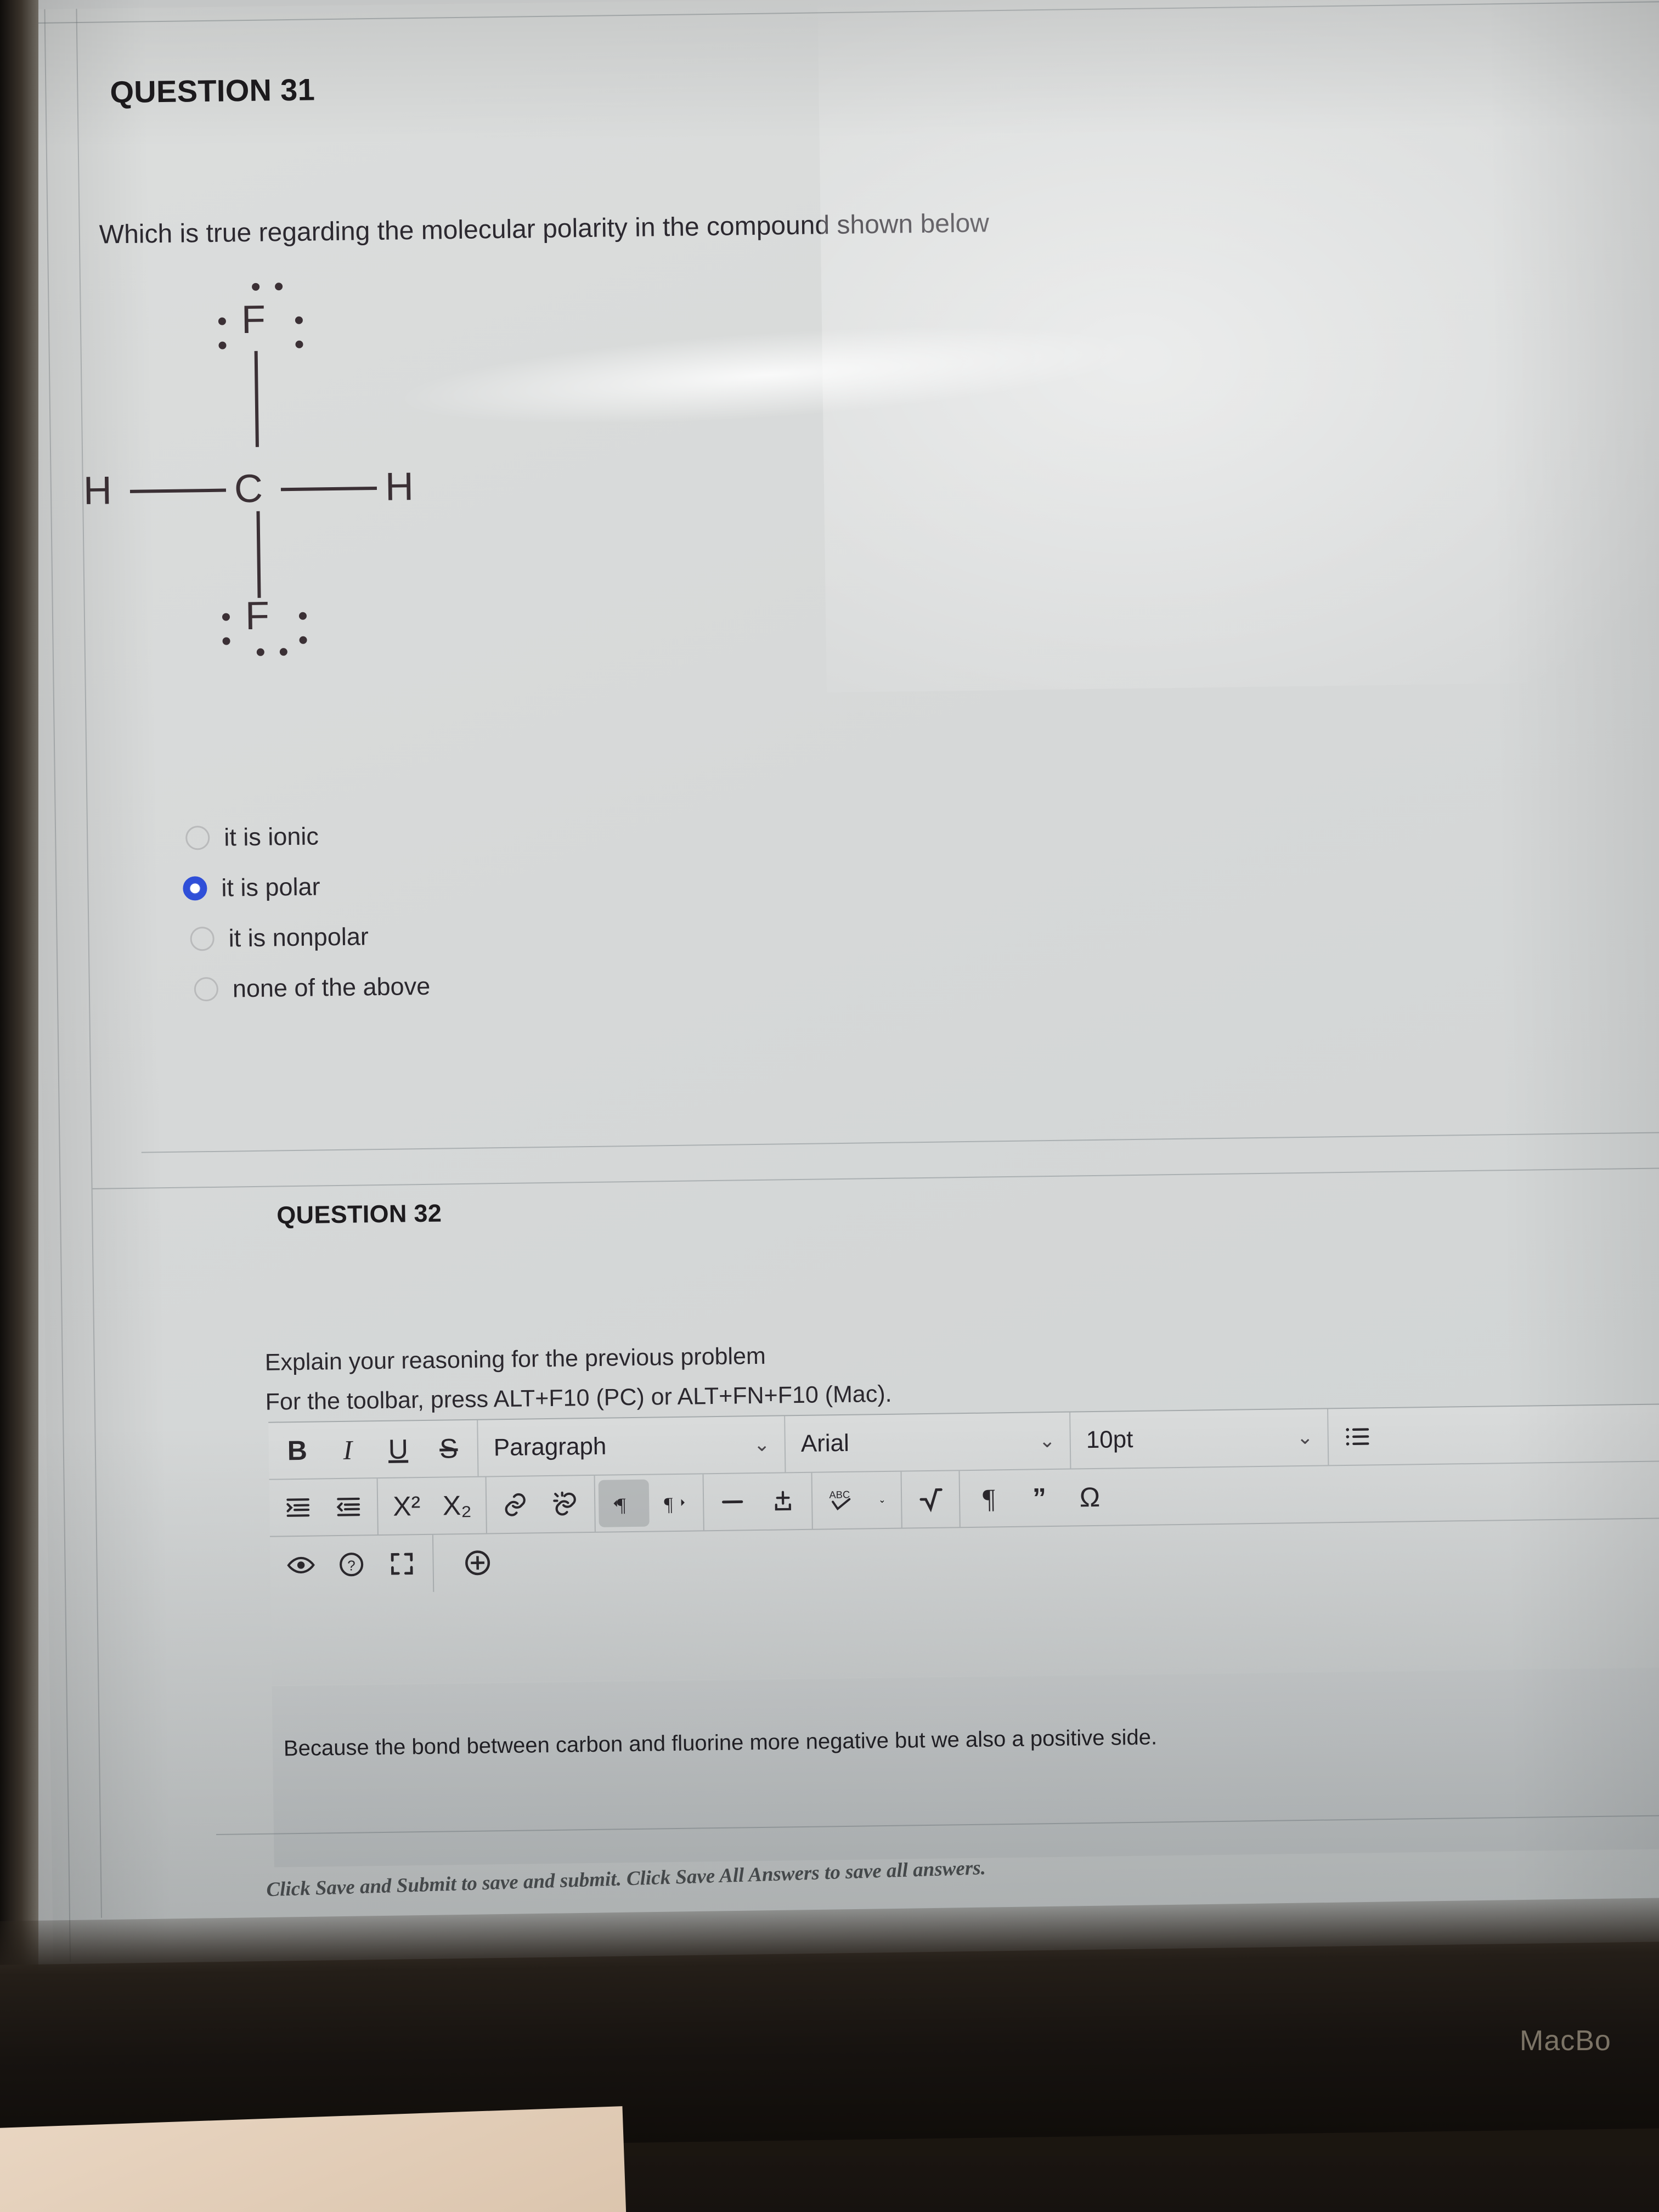 The image size is (1659, 2212). Describe the element at coordinates (1565, 2041) in the screenshot. I see `macbook-brand-text: MacBo` at that location.